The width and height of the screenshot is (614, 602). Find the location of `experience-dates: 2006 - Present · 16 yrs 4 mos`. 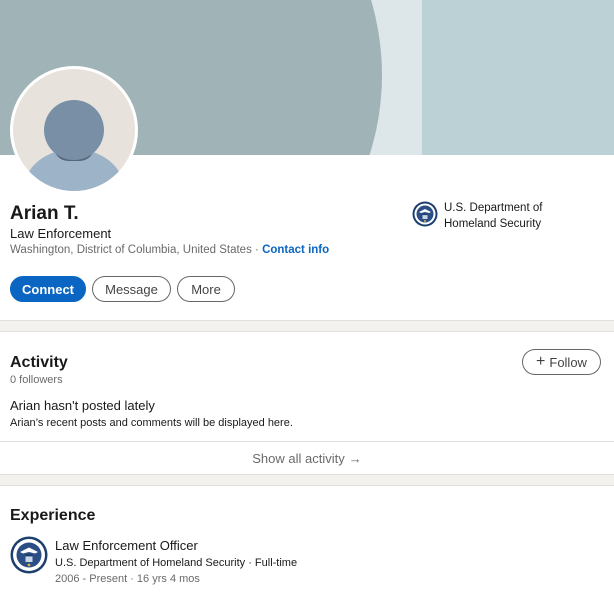

experience-dates: 2006 - Present · 16 yrs 4 mos is located at coordinates (127, 579).